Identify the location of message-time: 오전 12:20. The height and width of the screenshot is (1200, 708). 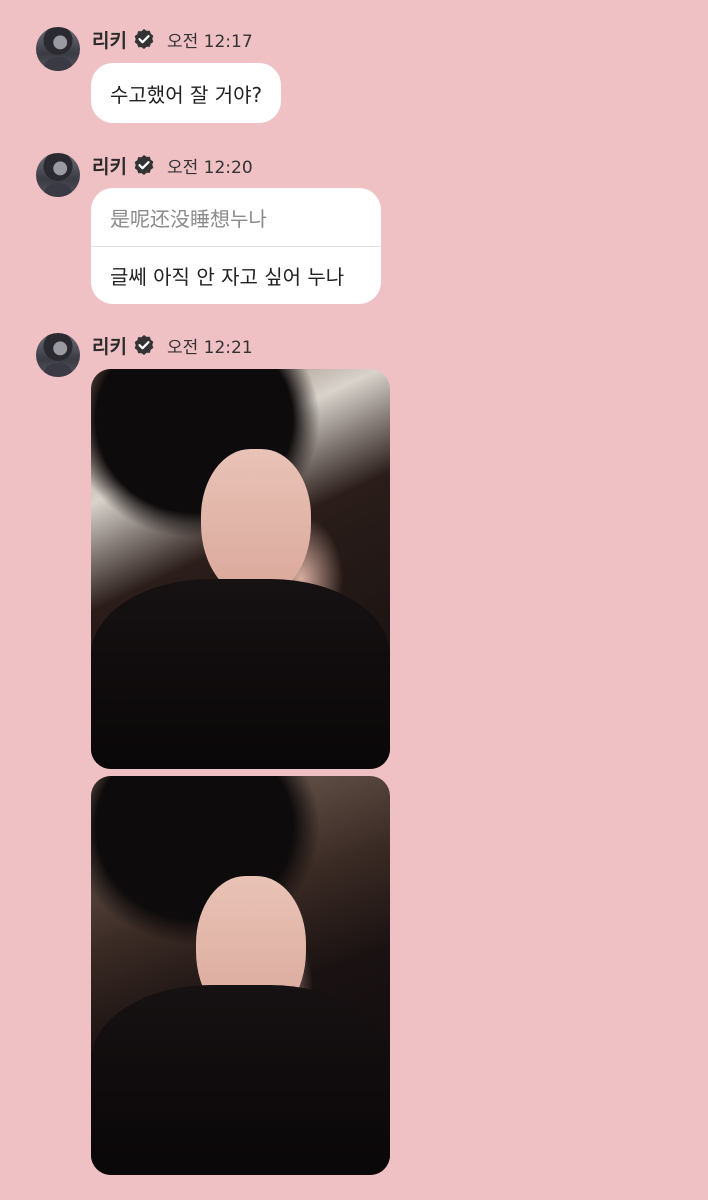
(209, 167).